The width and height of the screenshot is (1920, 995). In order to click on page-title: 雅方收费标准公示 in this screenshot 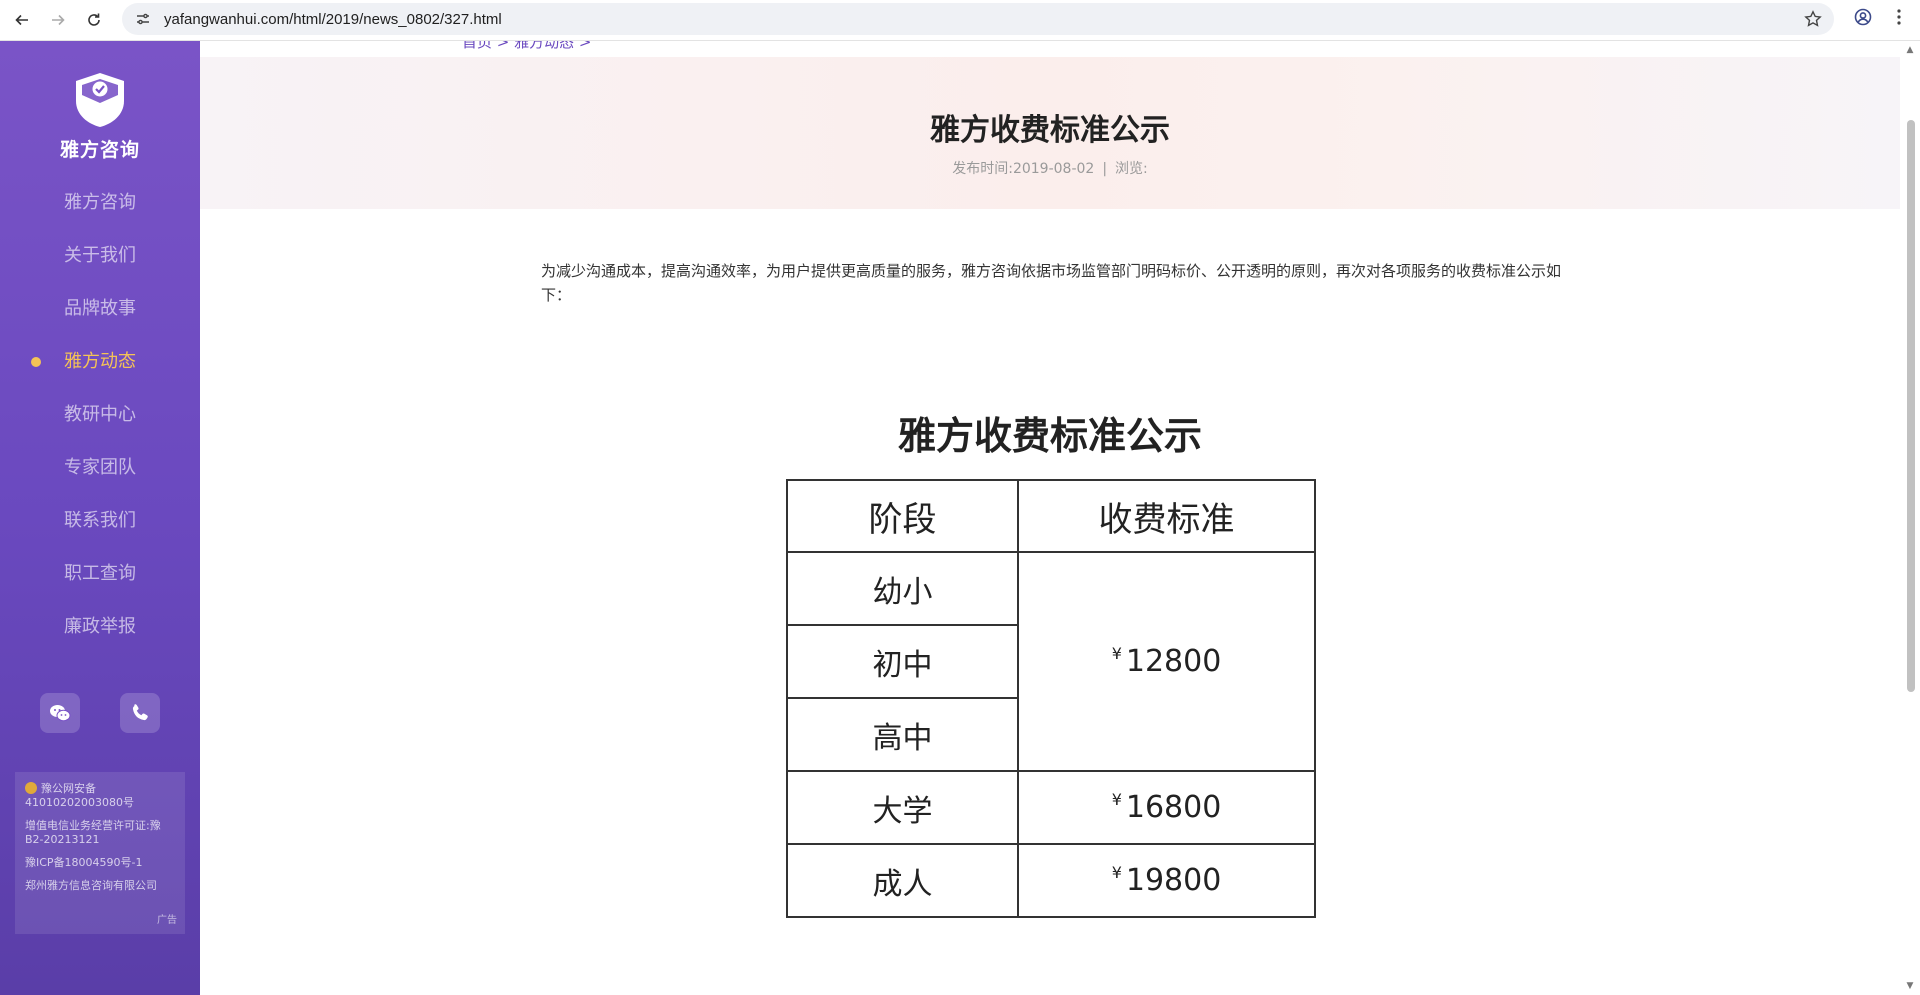, I will do `click(1050, 130)`.